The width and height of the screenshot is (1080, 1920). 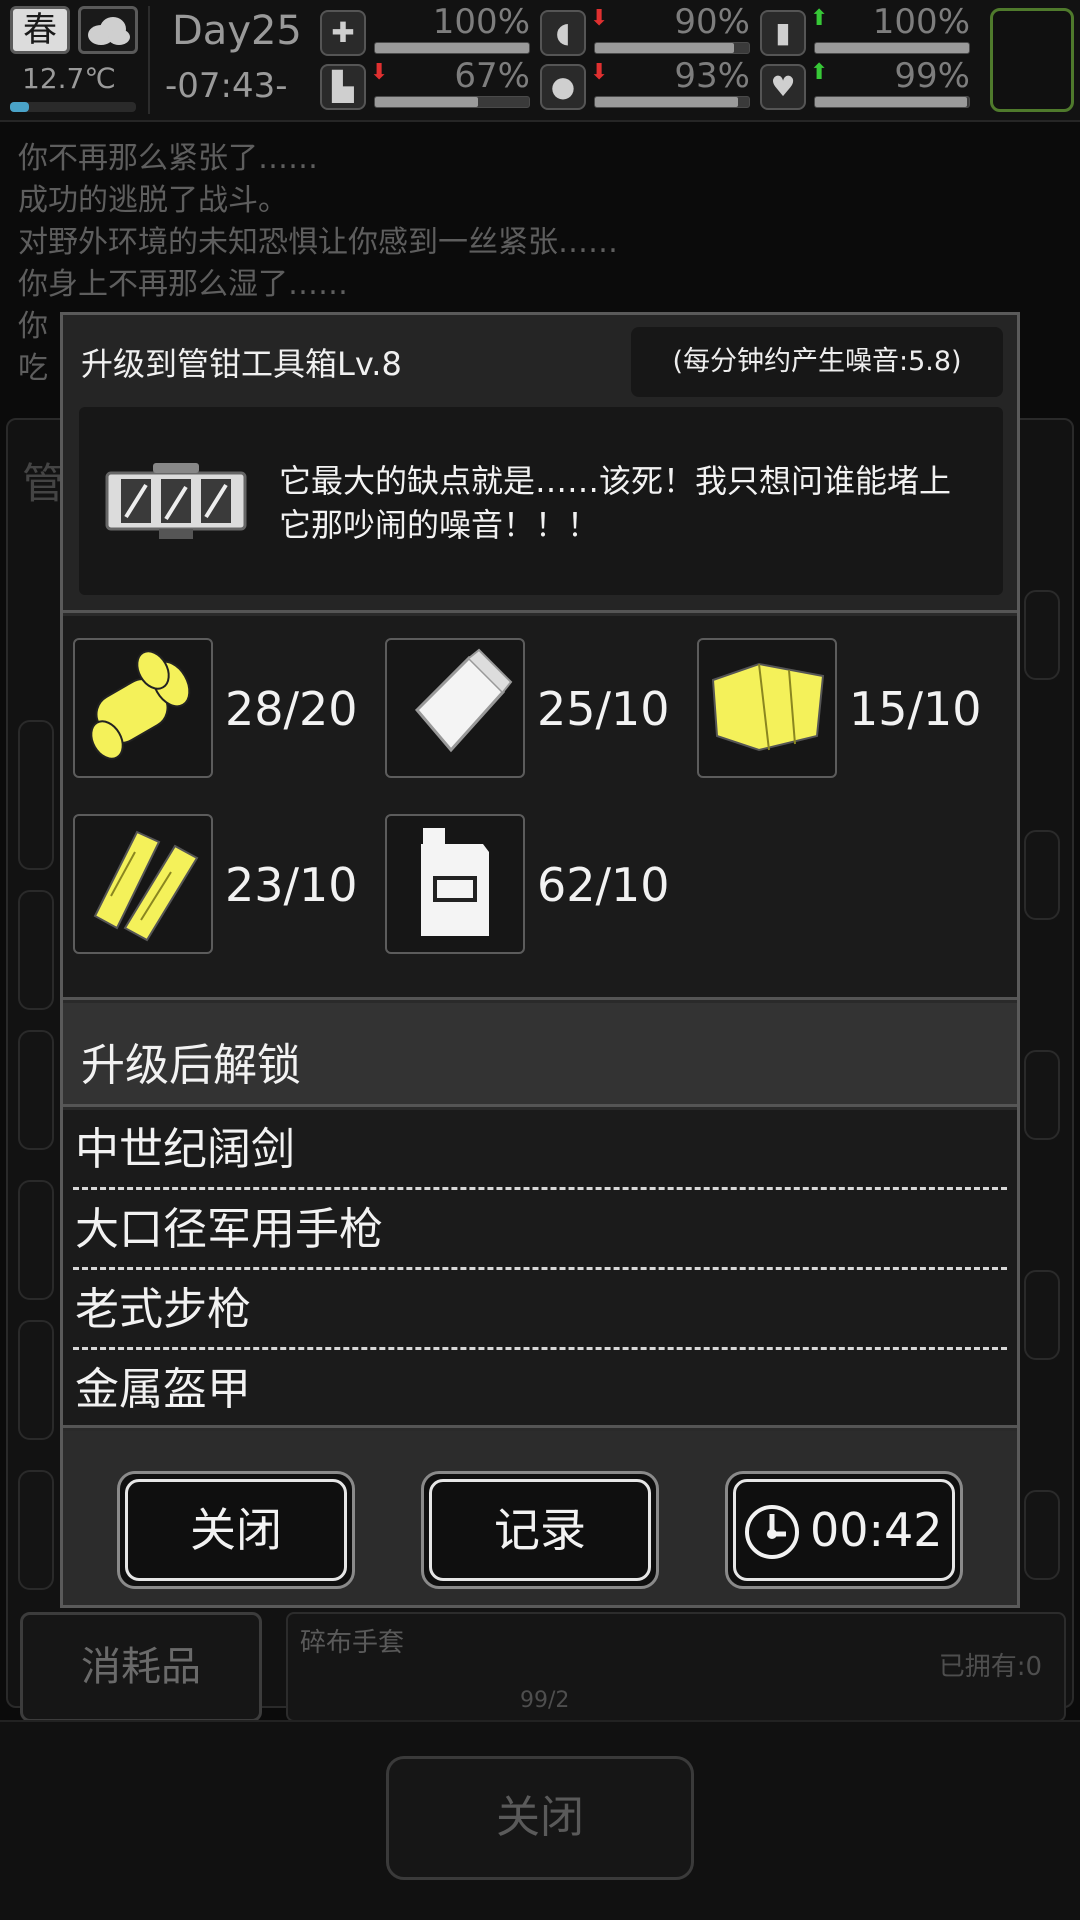 What do you see at coordinates (455, 708) in the screenshot?
I see `plastic-bag-icon` at bounding box center [455, 708].